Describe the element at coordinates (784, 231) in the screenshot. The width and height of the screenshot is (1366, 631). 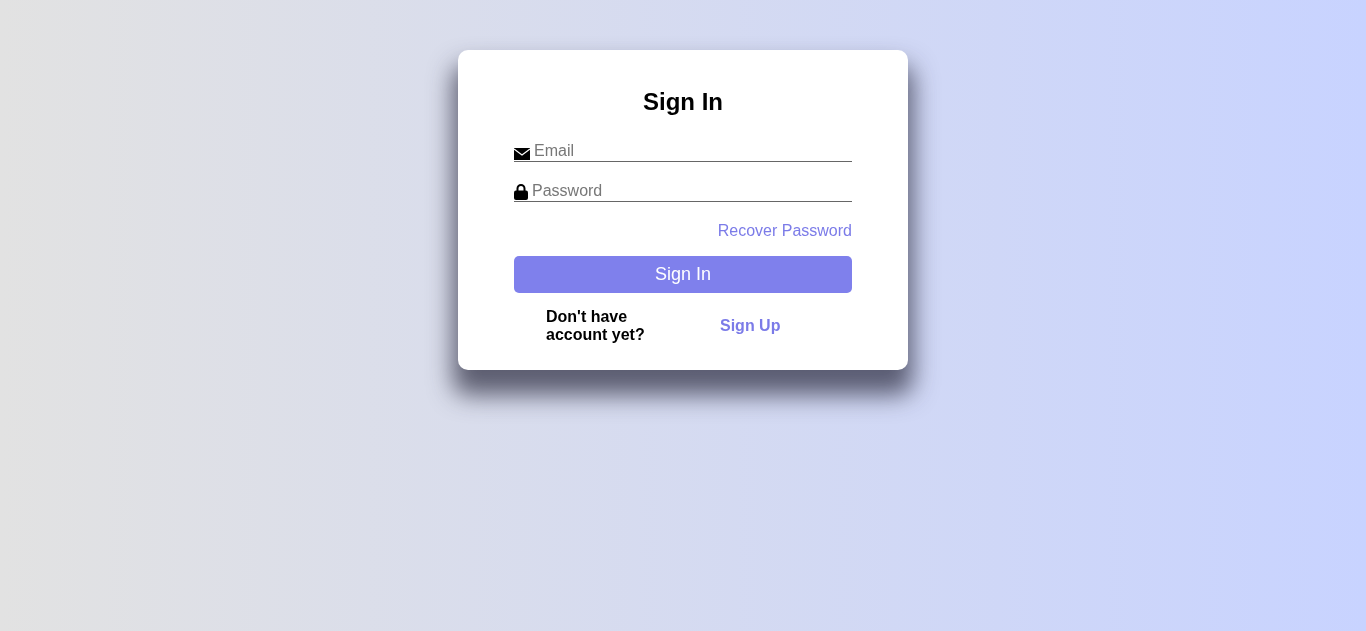
I see `recover-password-link: Recover Password` at that location.